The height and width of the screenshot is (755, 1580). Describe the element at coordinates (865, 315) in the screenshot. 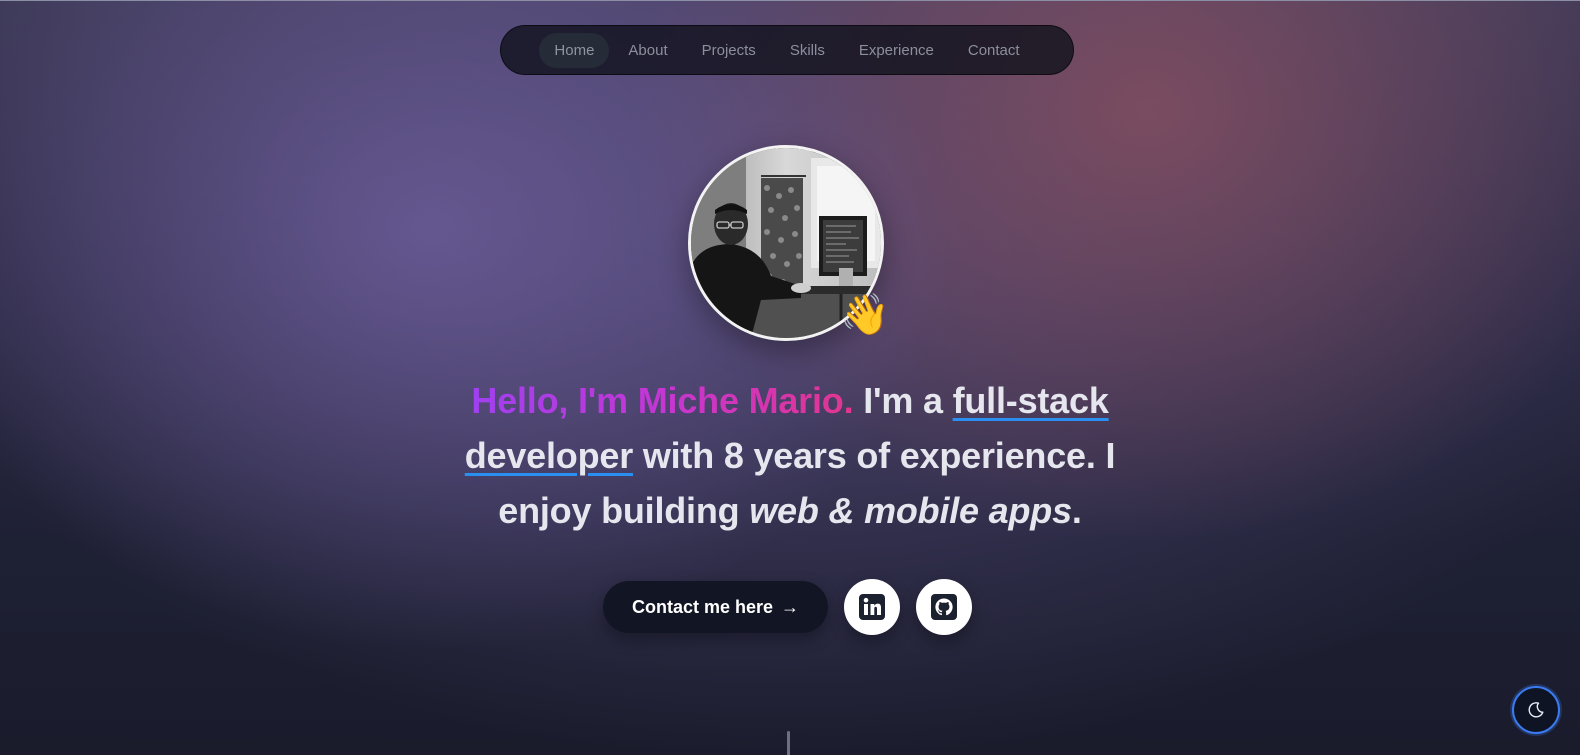

I see `waving-hand-icon: 👋` at that location.